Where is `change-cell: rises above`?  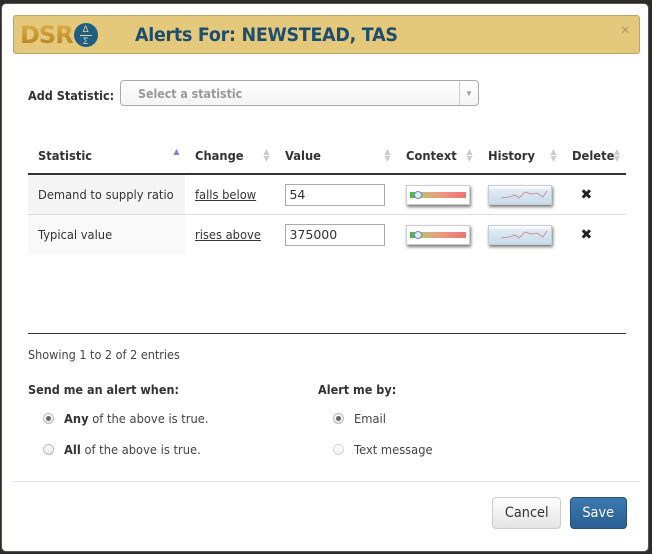
change-cell: rises above is located at coordinates (230, 235).